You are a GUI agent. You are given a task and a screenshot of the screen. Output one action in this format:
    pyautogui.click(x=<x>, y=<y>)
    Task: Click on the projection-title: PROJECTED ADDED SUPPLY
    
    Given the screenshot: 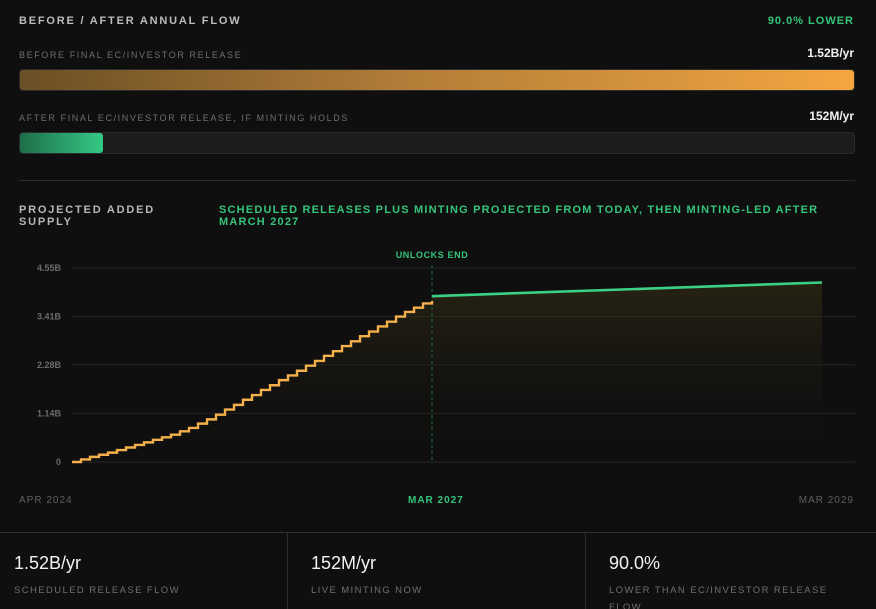 What is the action you would take?
    pyautogui.click(x=87, y=216)
    